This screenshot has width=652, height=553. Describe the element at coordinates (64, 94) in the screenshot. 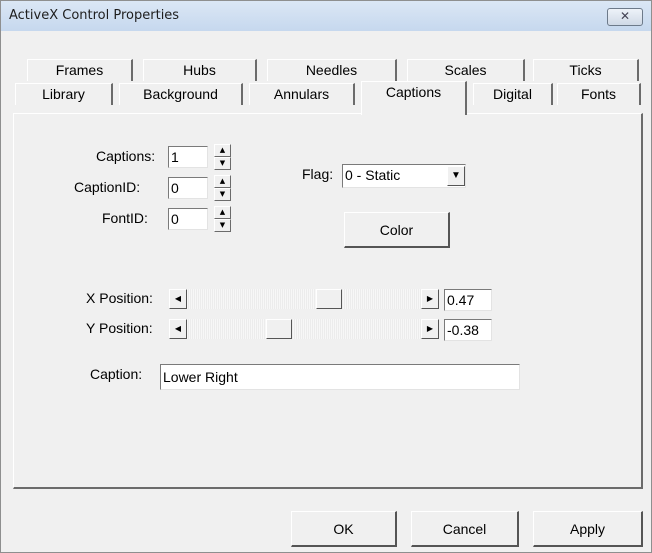

I see `tab-library: Library` at that location.